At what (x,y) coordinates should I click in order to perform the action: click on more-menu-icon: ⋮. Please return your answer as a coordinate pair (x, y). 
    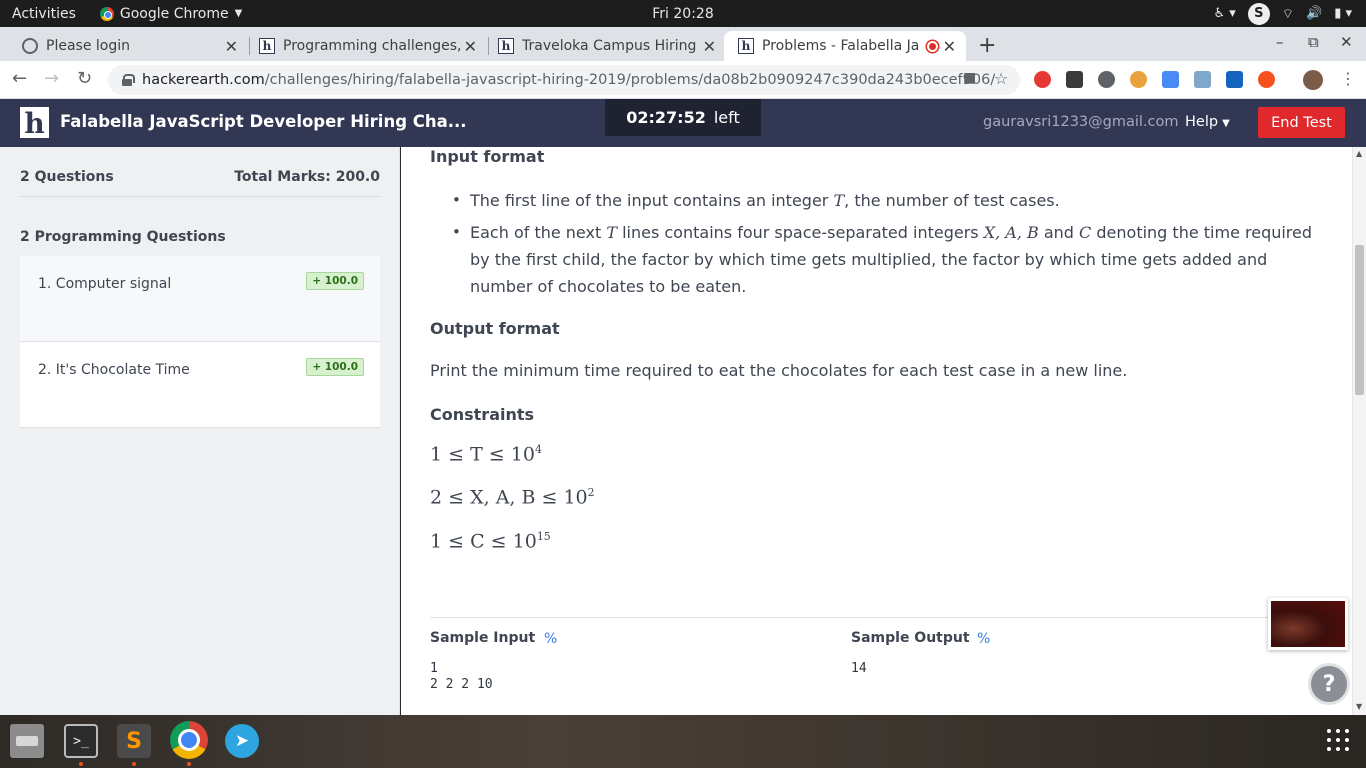
    Looking at the image, I should click on (1348, 78).